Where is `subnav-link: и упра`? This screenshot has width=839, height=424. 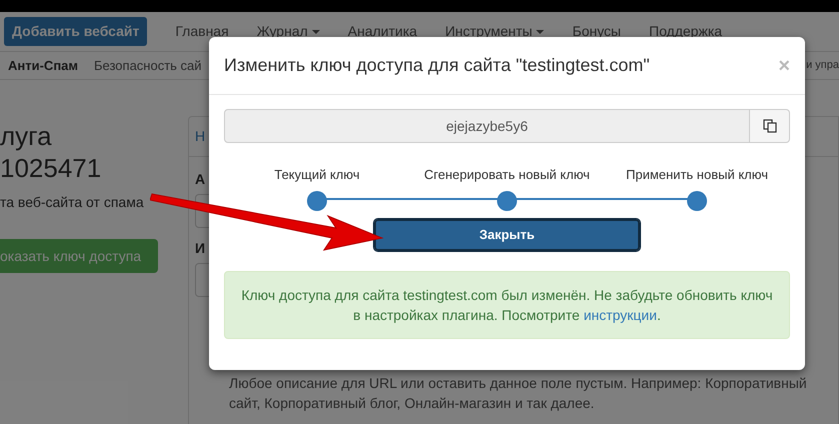 subnav-link: и упра is located at coordinates (822, 65).